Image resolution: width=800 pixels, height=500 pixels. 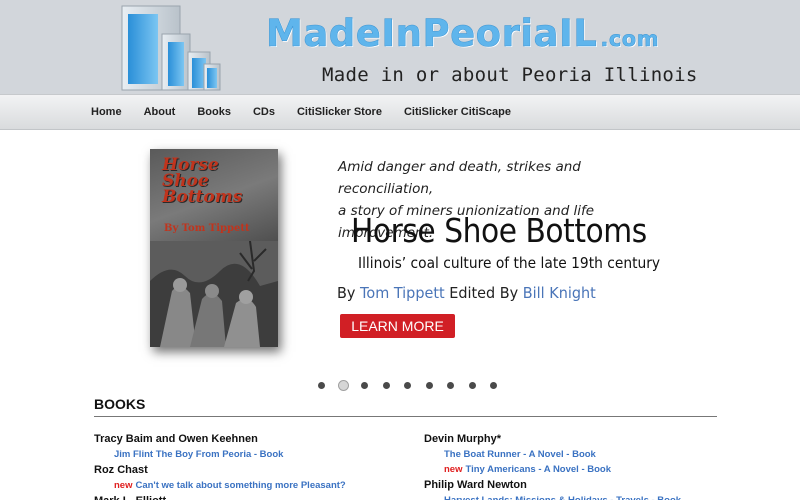 What do you see at coordinates (207, 228) in the screenshot?
I see `cover-author: By Tom Tippett` at bounding box center [207, 228].